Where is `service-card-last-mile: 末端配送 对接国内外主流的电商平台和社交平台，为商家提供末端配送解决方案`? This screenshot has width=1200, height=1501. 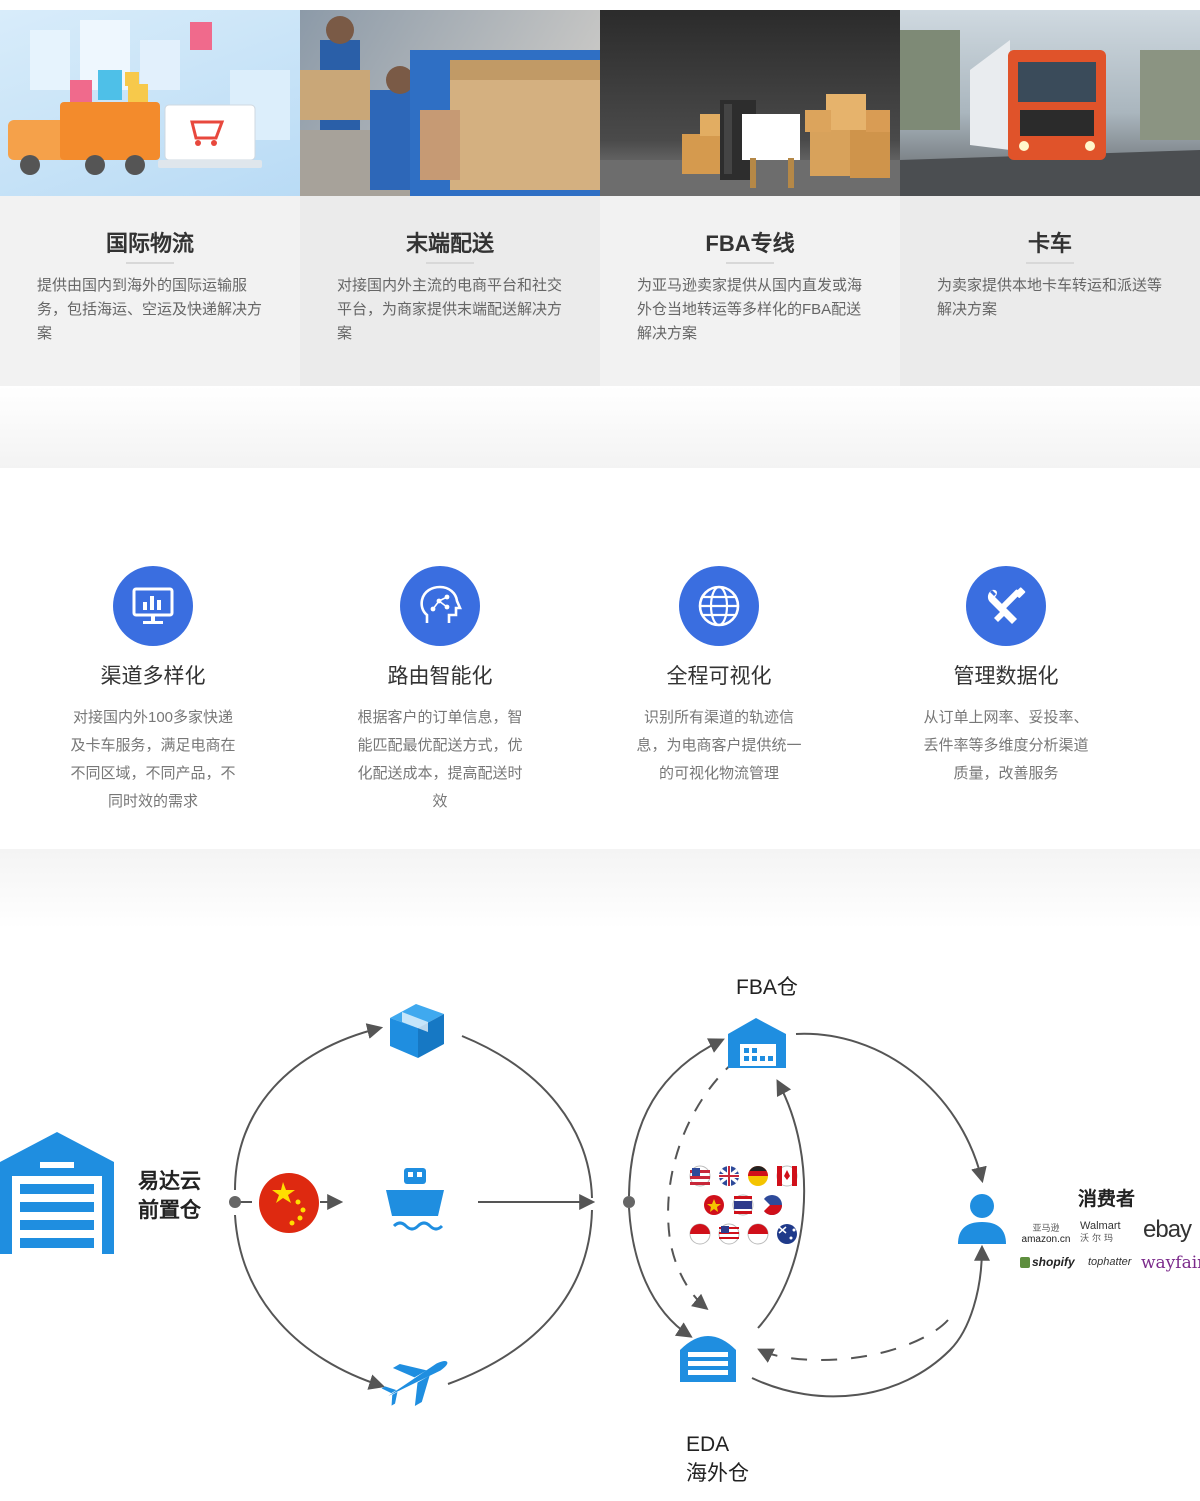 service-card-last-mile: 末端配送 对接国内外主流的电商平台和社交平台，为商家提供末端配送解决方案 is located at coordinates (450, 198).